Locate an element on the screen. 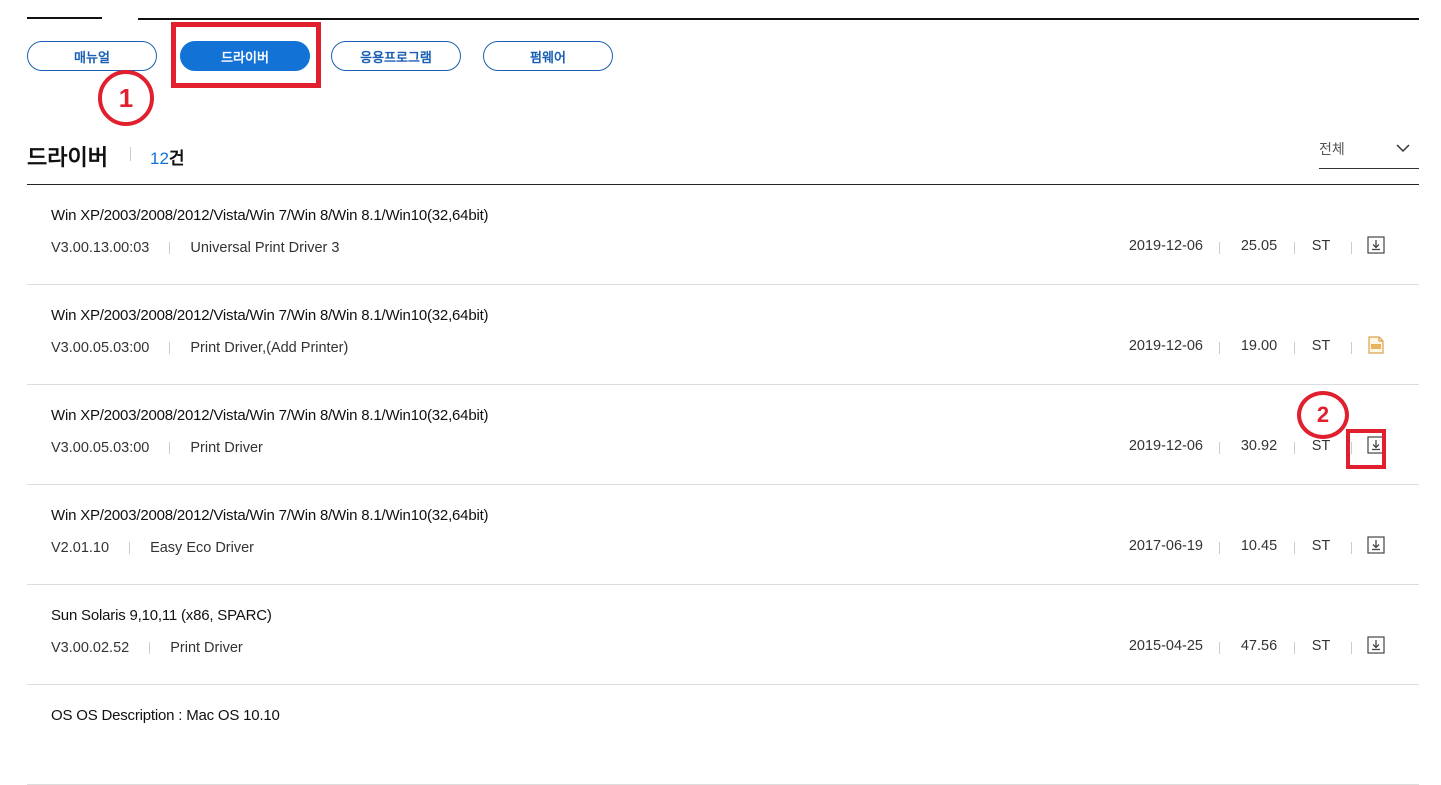 This screenshot has height=785, width=1441. item-size: 19.00 is located at coordinates (1259, 346).